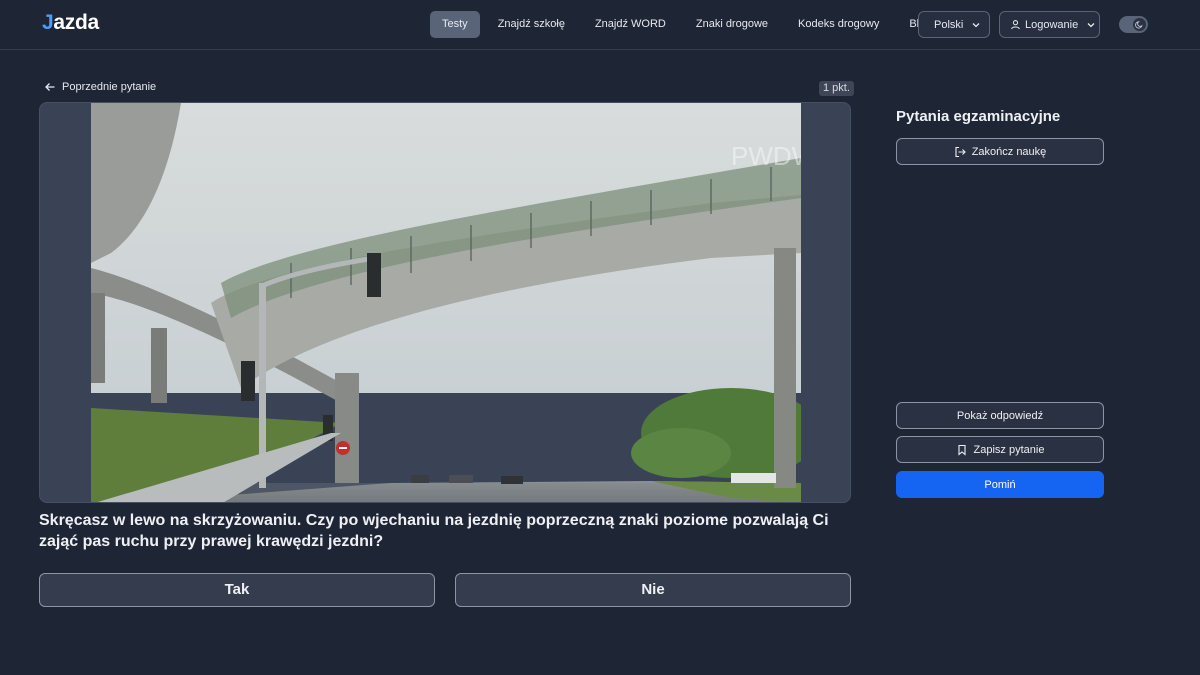 The height and width of the screenshot is (675, 1200). What do you see at coordinates (48, 22) in the screenshot?
I see `logo-letter: J` at bounding box center [48, 22].